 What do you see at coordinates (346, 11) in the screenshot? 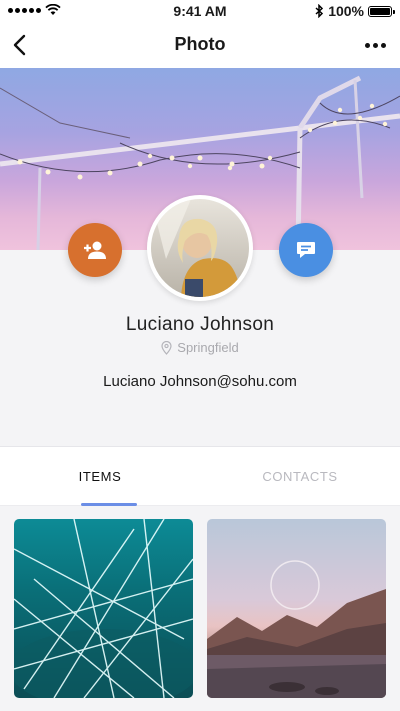
I see `battery-percentage: 100%` at bounding box center [346, 11].